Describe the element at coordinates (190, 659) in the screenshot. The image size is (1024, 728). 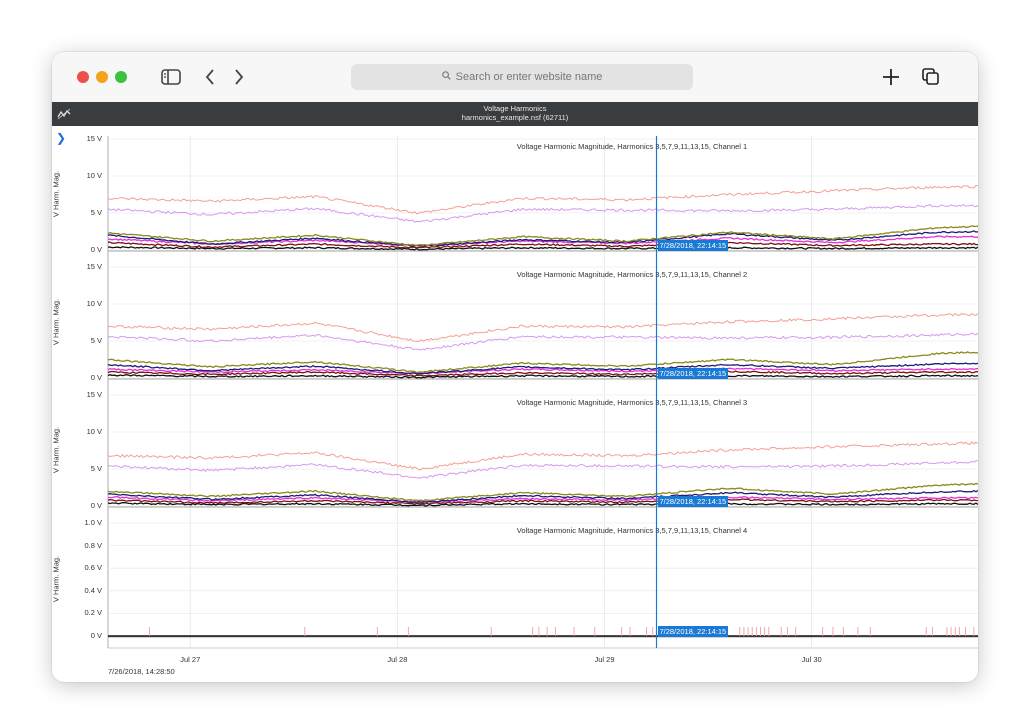
I see `x-tick-label: Jul 27` at that location.